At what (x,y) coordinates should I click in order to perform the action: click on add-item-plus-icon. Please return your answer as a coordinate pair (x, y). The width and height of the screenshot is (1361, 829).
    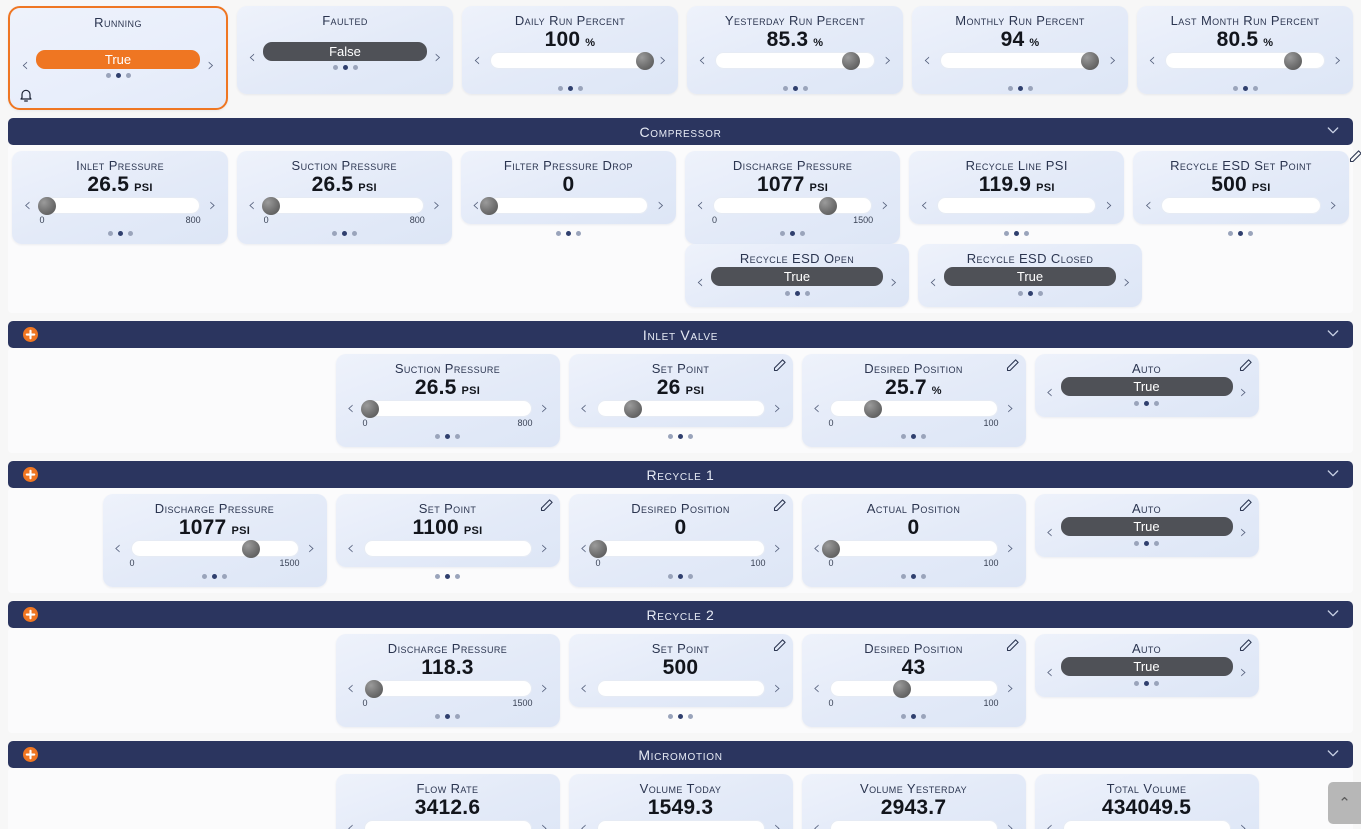
    Looking at the image, I should click on (30, 614).